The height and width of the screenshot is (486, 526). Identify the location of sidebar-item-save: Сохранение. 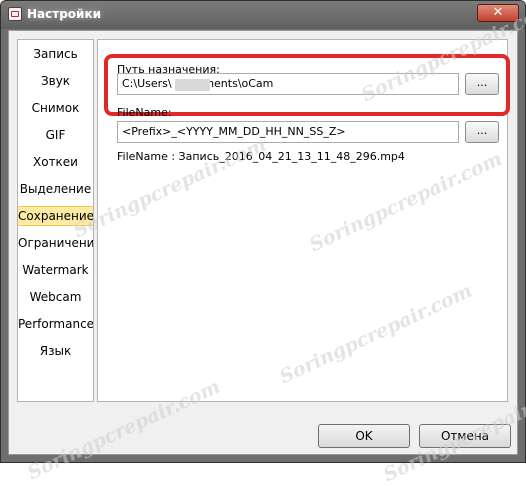
(55, 216).